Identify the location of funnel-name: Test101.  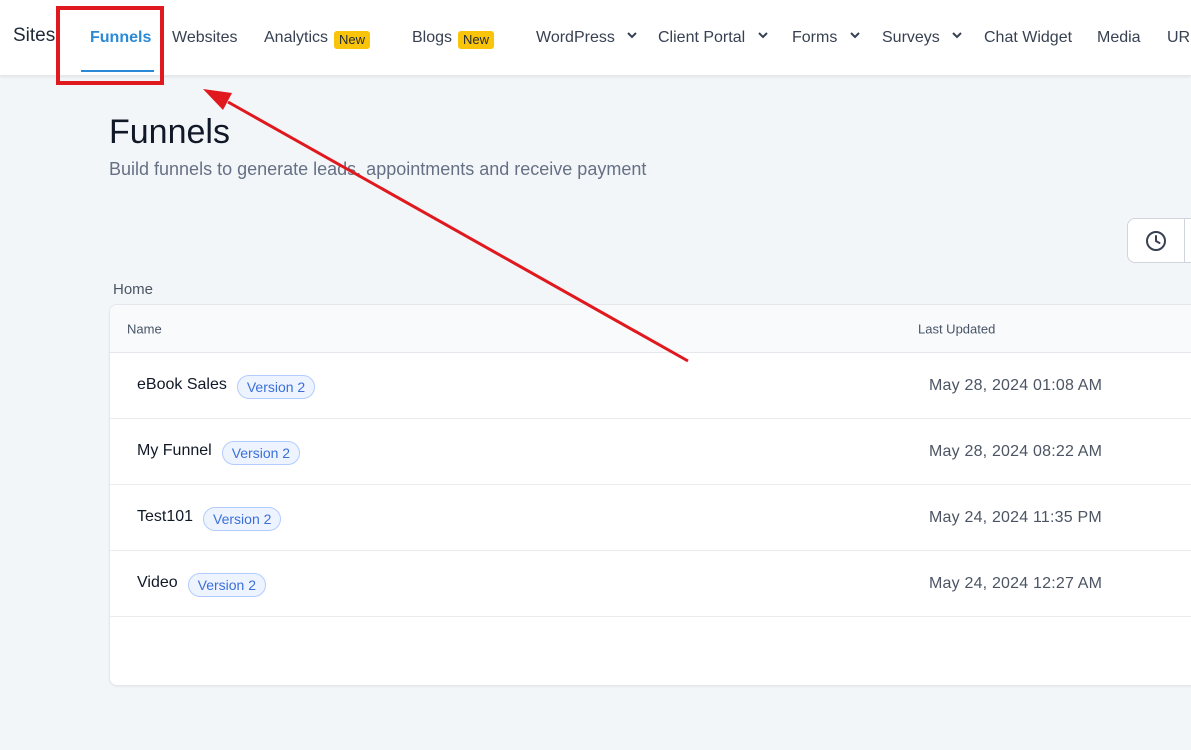
(165, 517).